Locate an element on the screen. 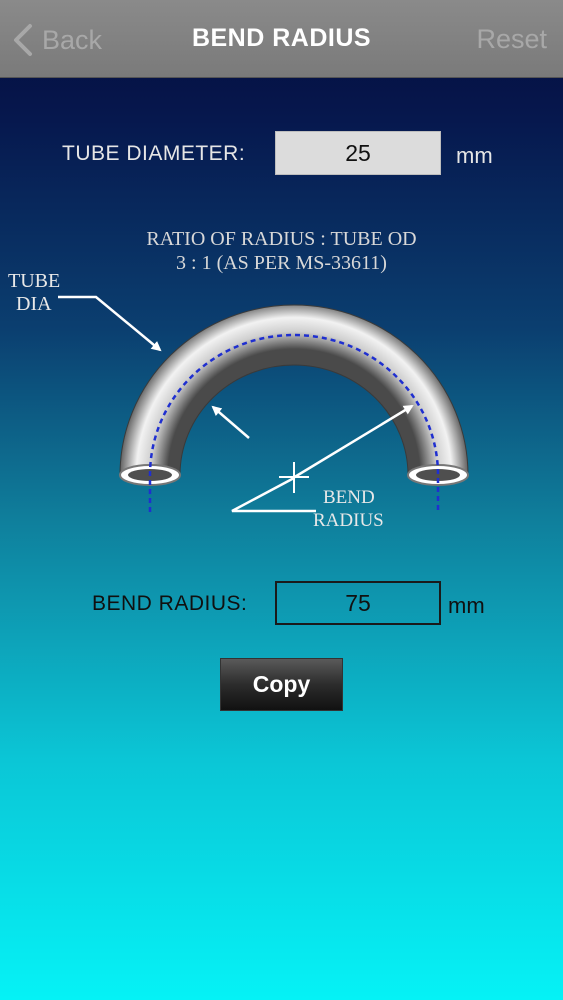  tube-diameter-input: 25 is located at coordinates (358, 153).